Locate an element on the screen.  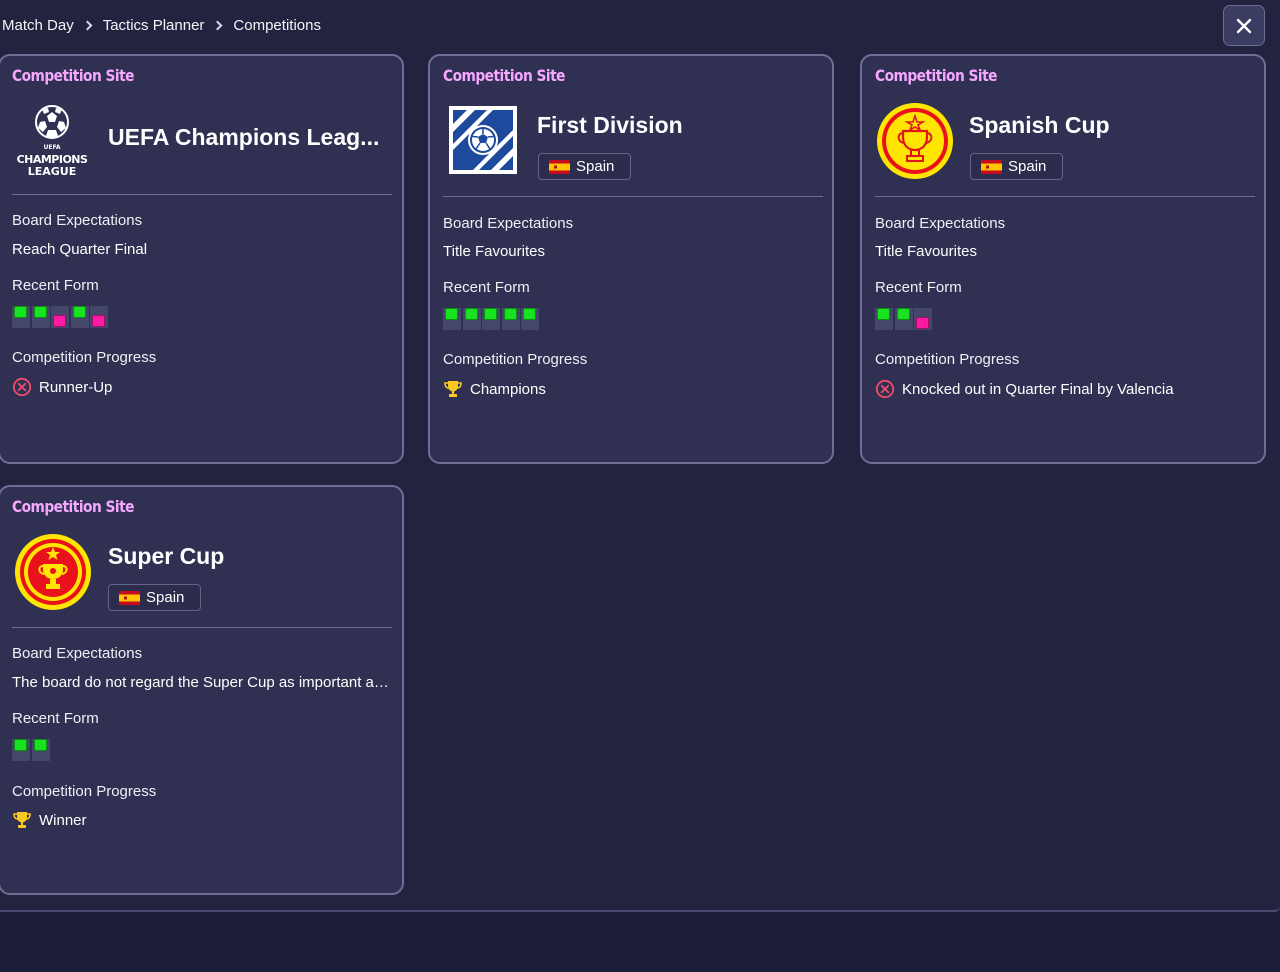
competition-progress: Runner-Up is located at coordinates (62, 387).